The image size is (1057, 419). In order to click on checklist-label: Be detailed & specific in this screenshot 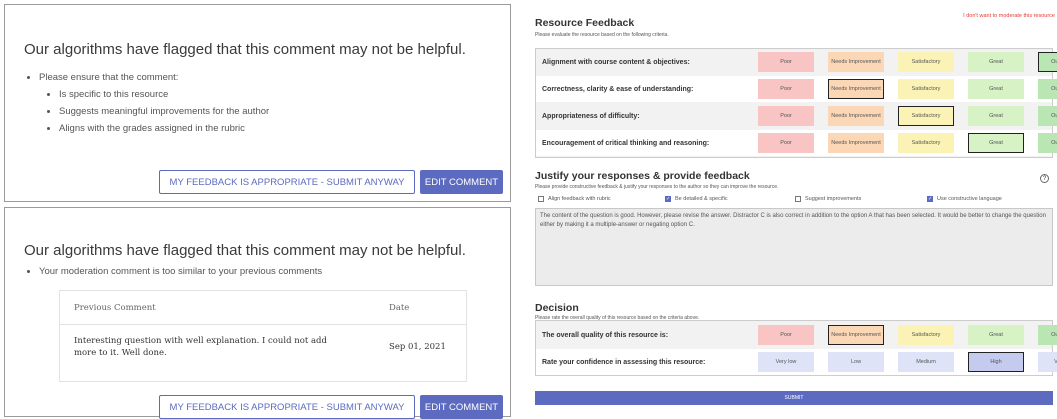, I will do `click(701, 199)`.